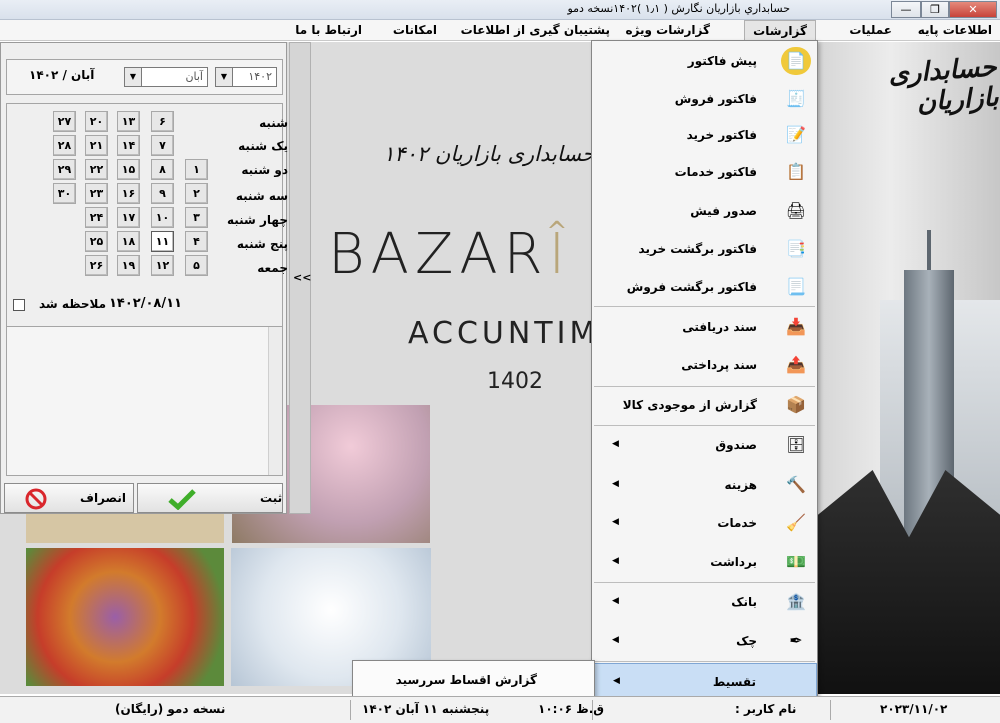  Describe the element at coordinates (906, 9) in the screenshot. I see `minimize-button: —` at that location.